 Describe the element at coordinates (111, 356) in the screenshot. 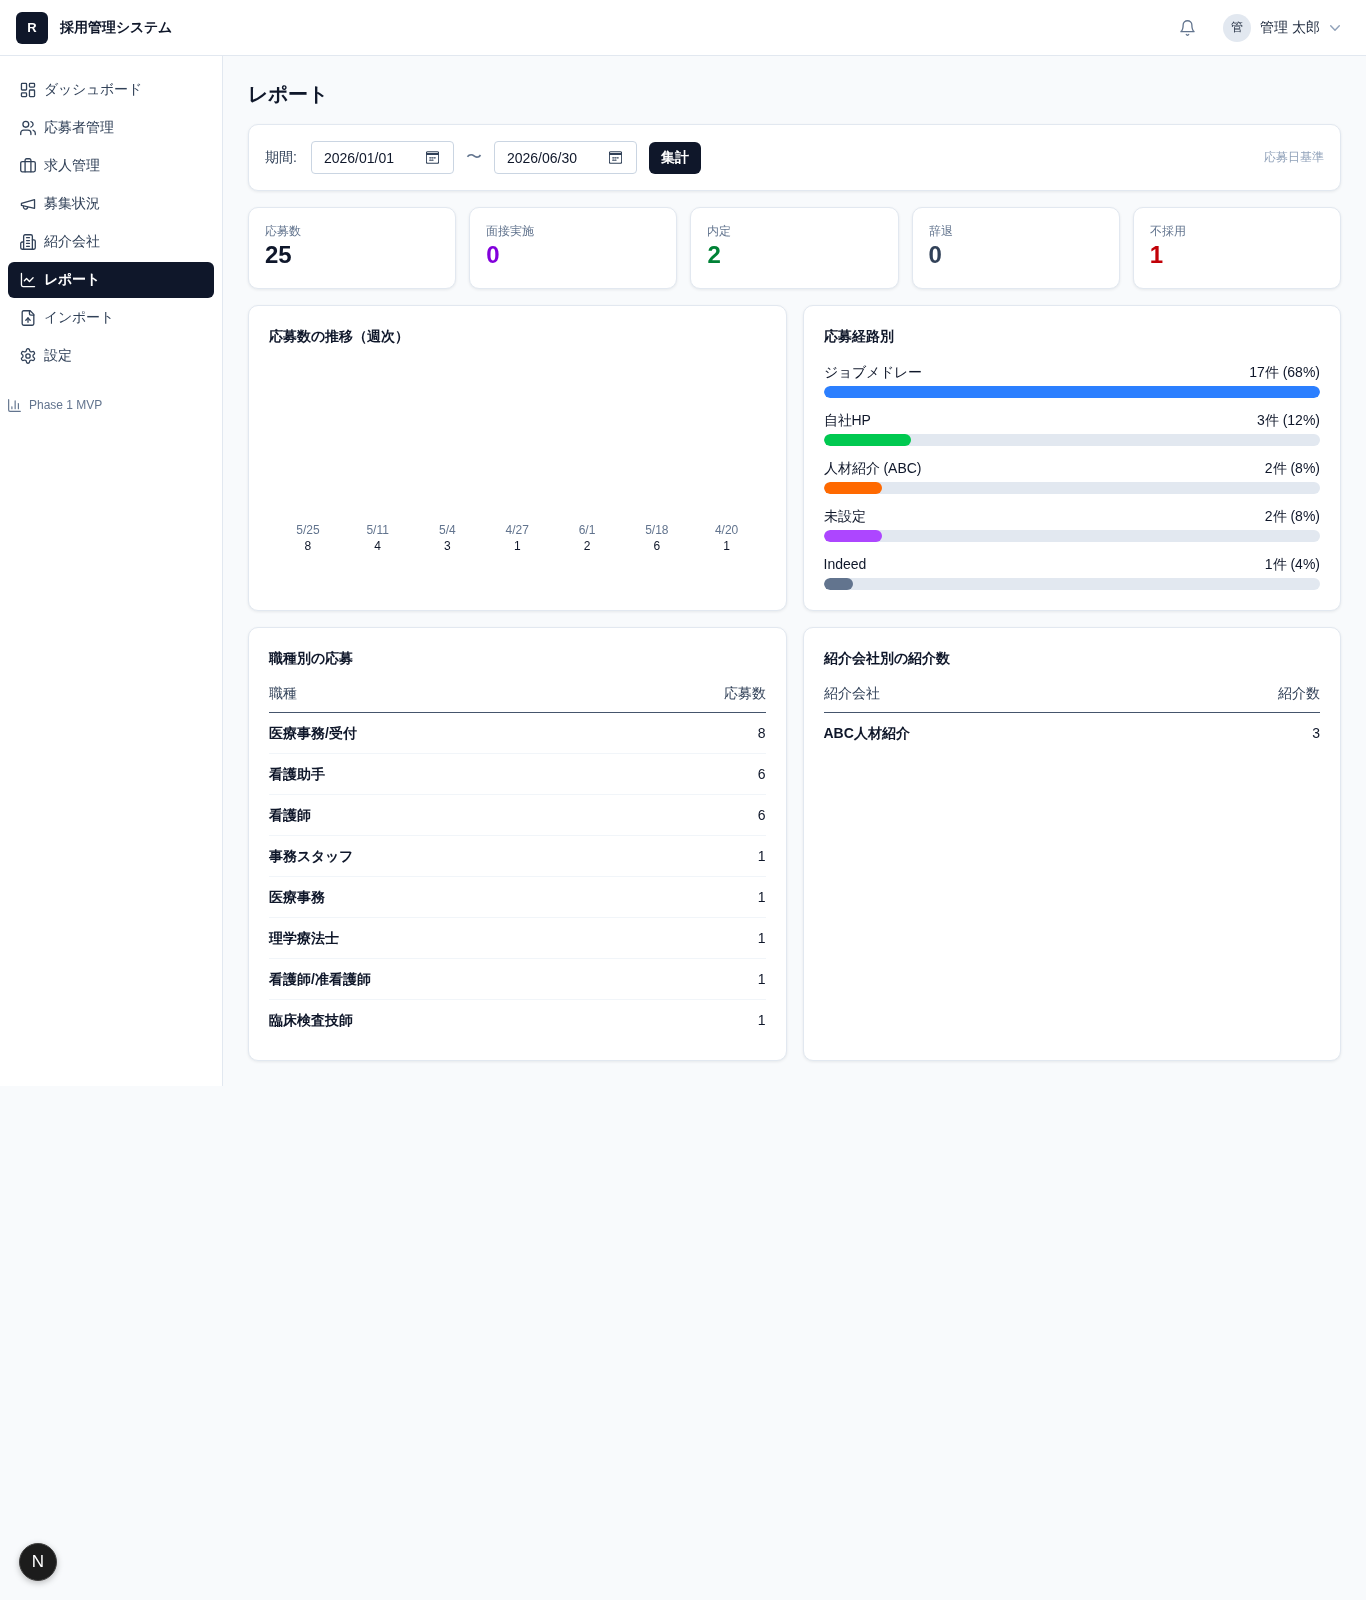

I see `nav-item: 設定` at that location.